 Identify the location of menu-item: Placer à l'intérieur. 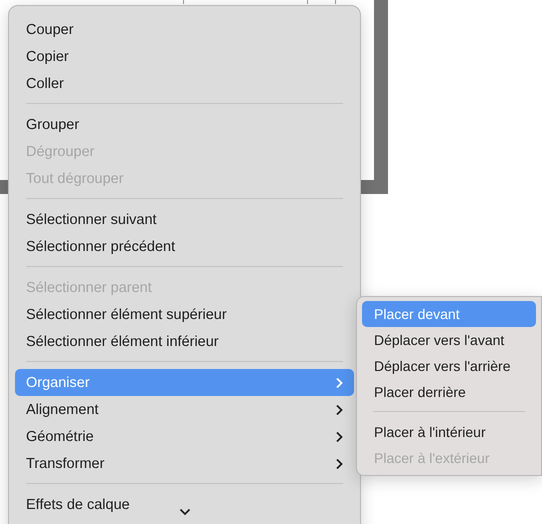
(449, 432).